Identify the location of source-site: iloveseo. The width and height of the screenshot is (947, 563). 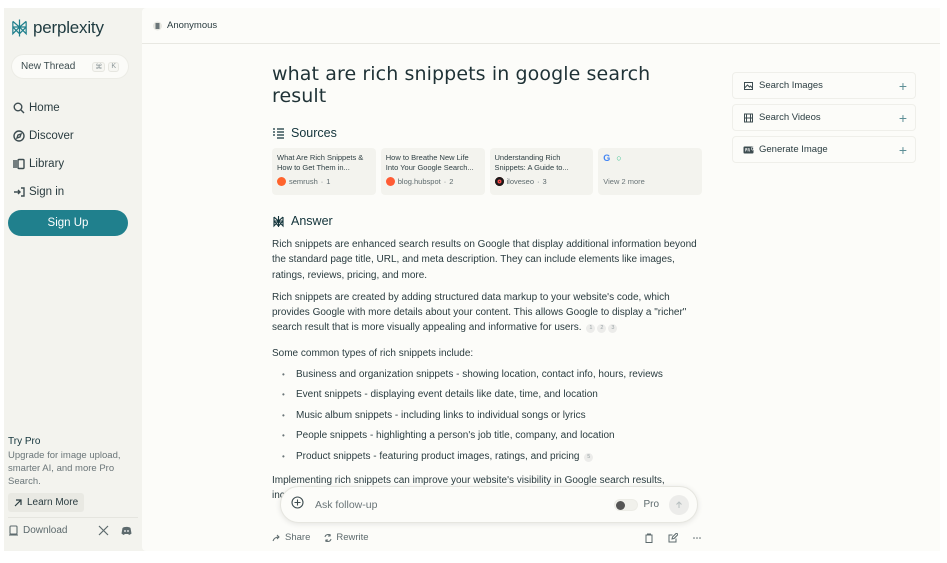
(520, 181).